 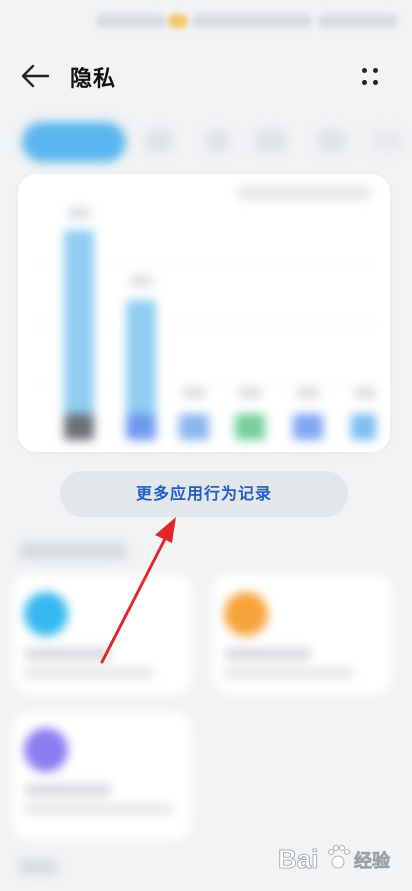 I want to click on watermark-suffix: 经验, so click(x=372, y=861).